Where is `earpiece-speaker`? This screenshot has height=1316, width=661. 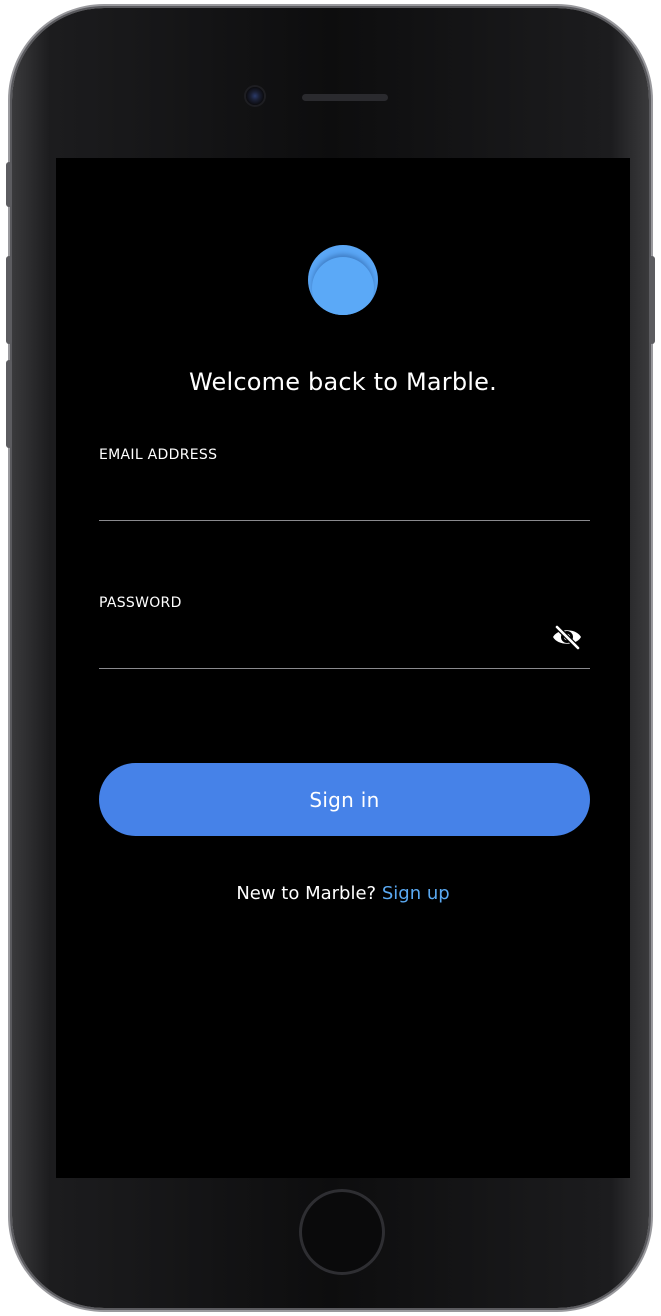 earpiece-speaker is located at coordinates (345, 97).